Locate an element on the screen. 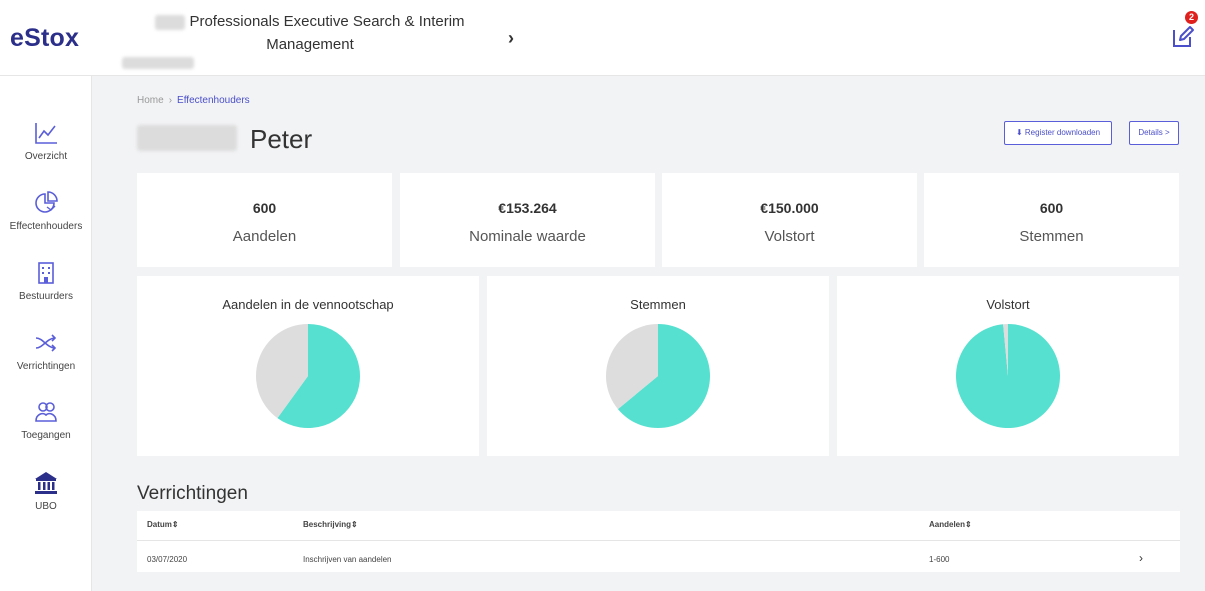  pie-card-volstort: Volstort is located at coordinates (1008, 366).